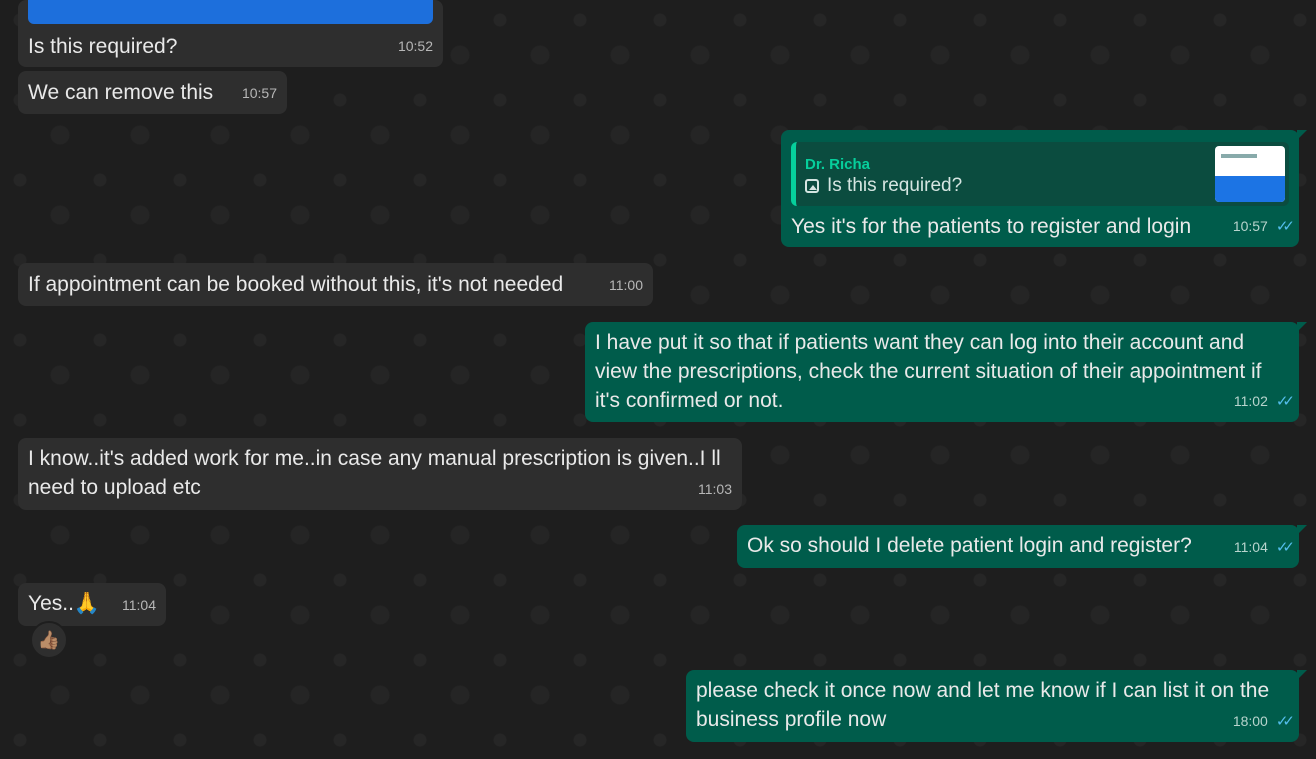  What do you see at coordinates (1250, 189) in the screenshot?
I see `thumbnail-blue-area` at bounding box center [1250, 189].